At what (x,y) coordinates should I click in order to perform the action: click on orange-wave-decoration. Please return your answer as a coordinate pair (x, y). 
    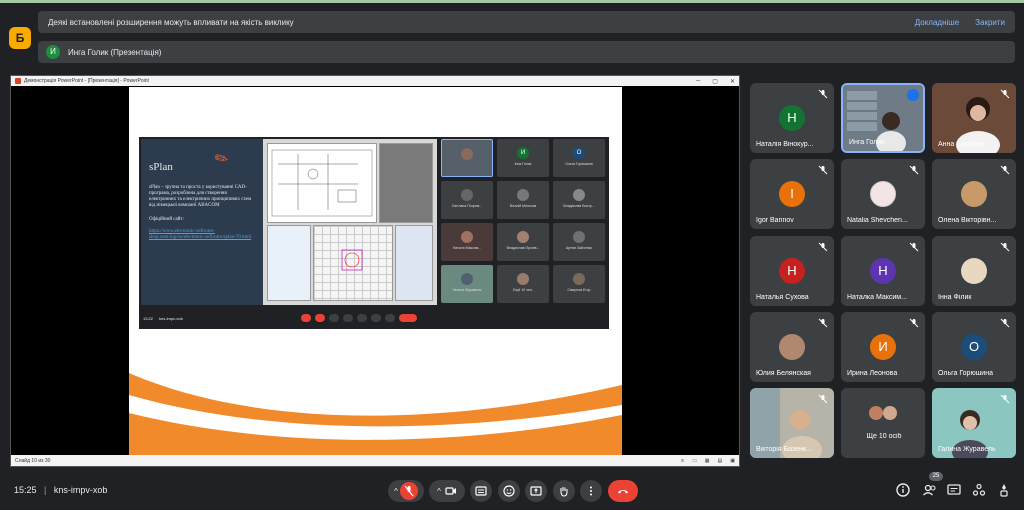
    Looking at the image, I should click on (375, 414).